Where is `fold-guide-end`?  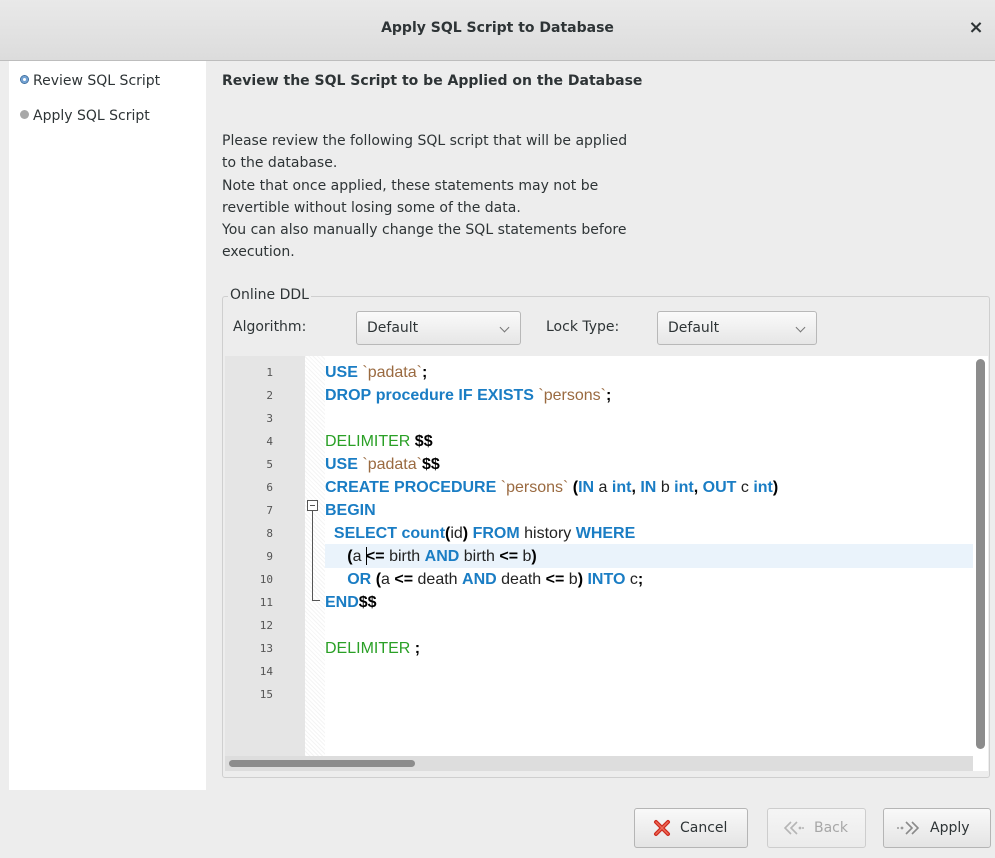 fold-guide-end is located at coordinates (316, 600).